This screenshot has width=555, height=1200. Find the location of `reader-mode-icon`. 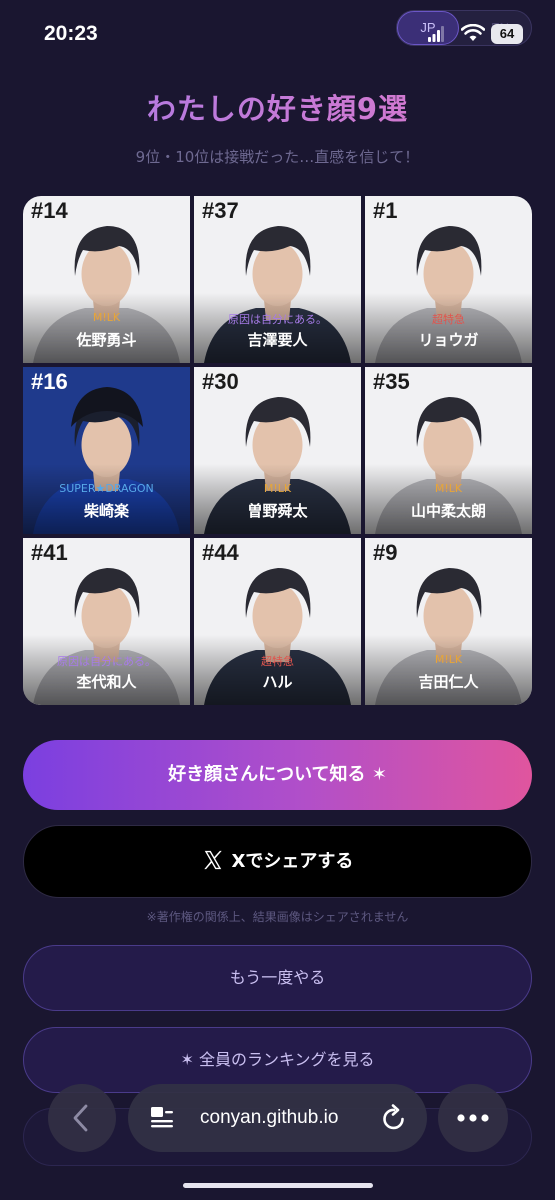

reader-mode-icon is located at coordinates (162, 1117).